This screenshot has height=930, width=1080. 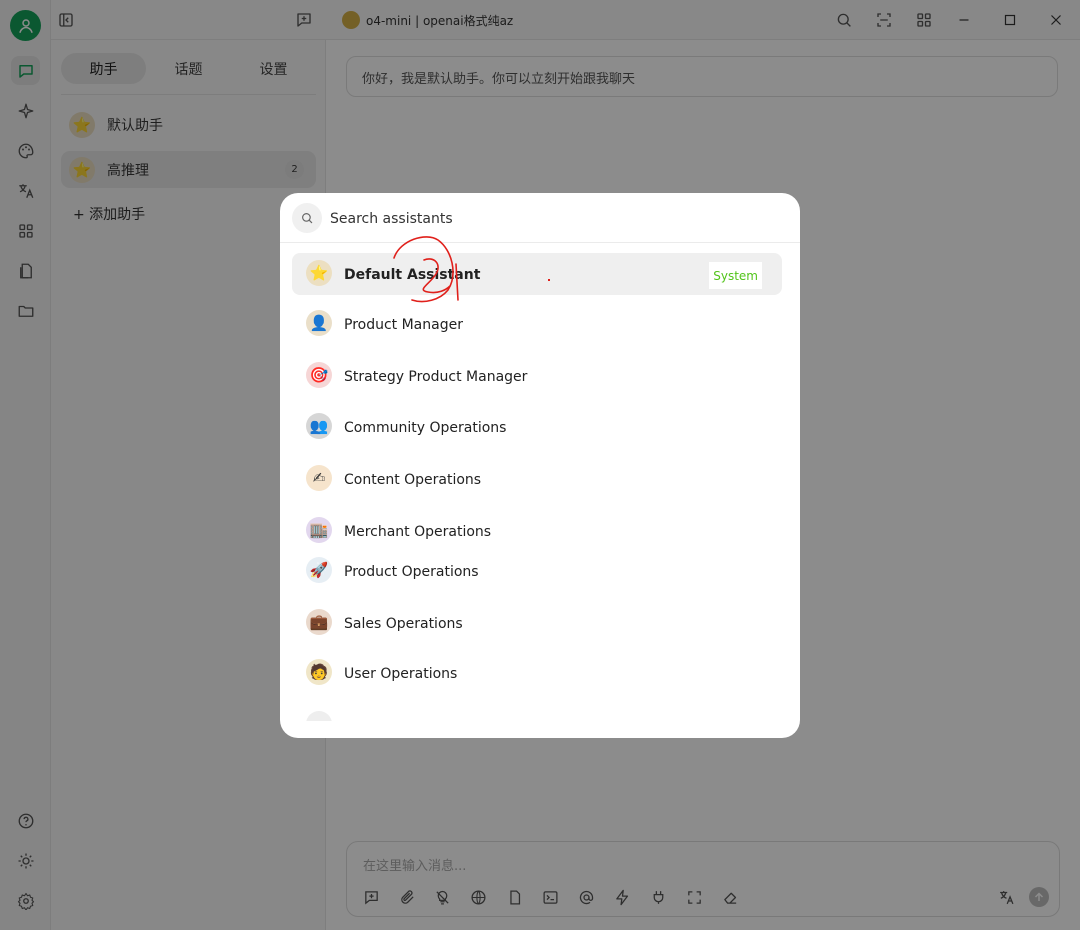 What do you see at coordinates (413, 480) in the screenshot?
I see `assistant-option-name: Content Operations` at bounding box center [413, 480].